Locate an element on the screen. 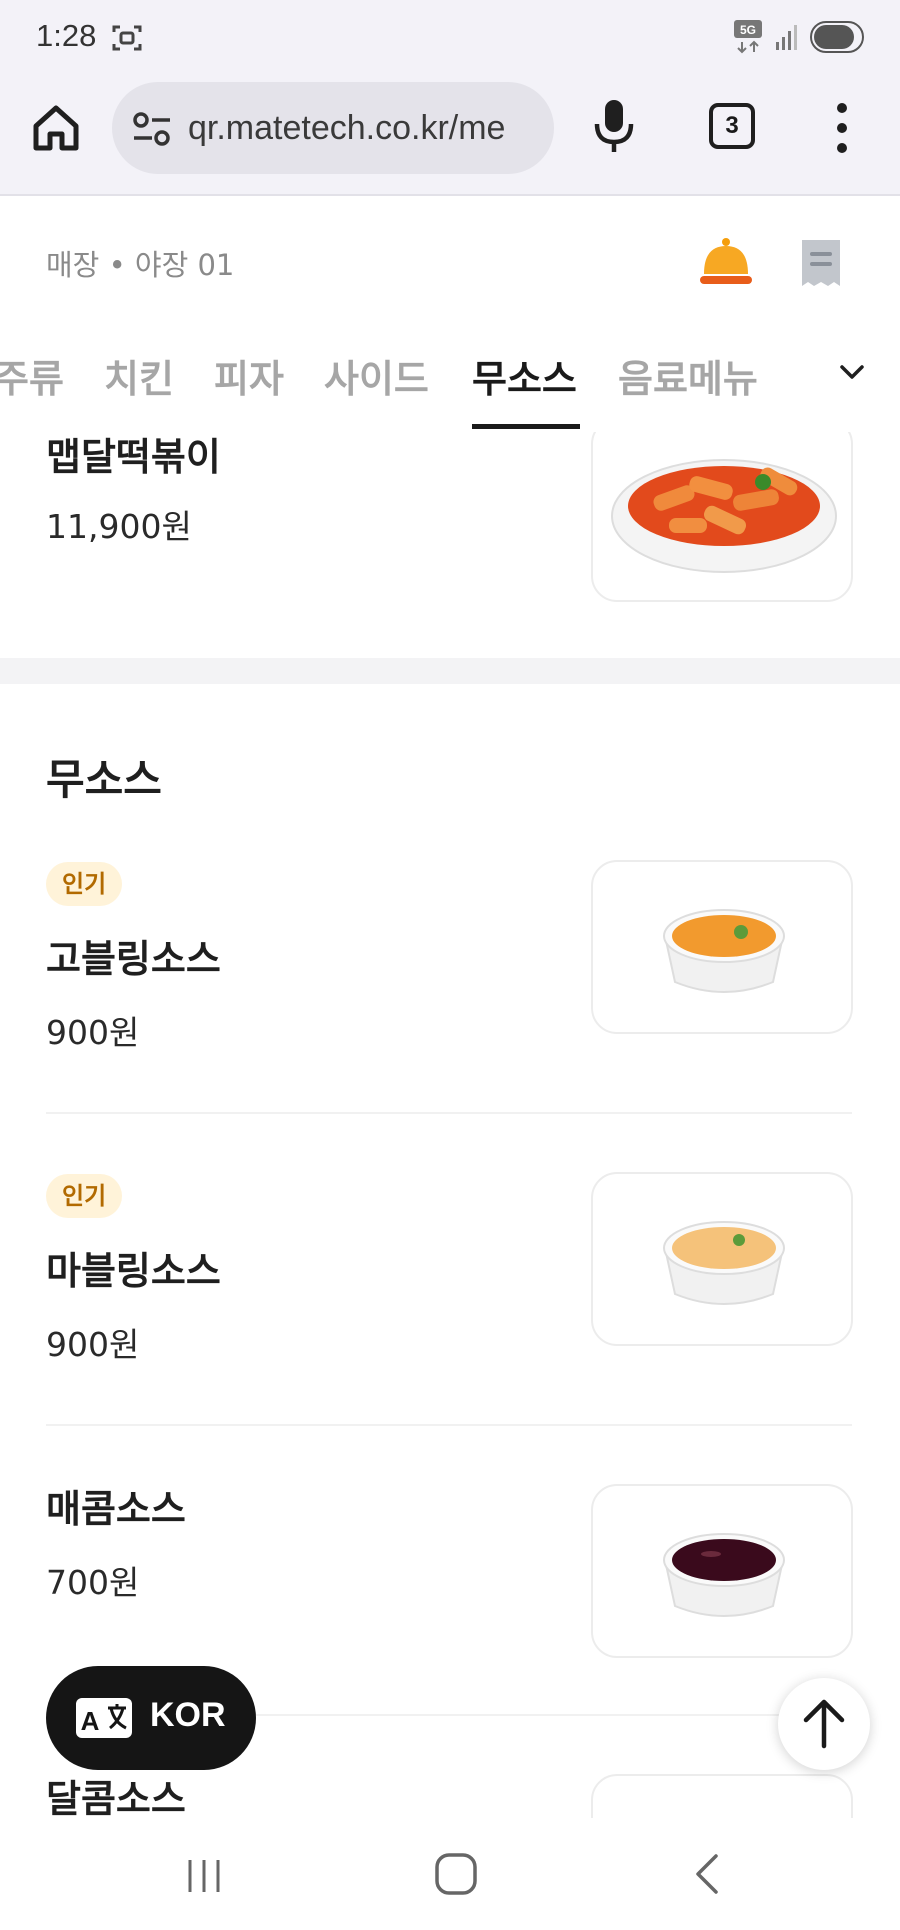  network-label: 5G is located at coordinates (748, 30).